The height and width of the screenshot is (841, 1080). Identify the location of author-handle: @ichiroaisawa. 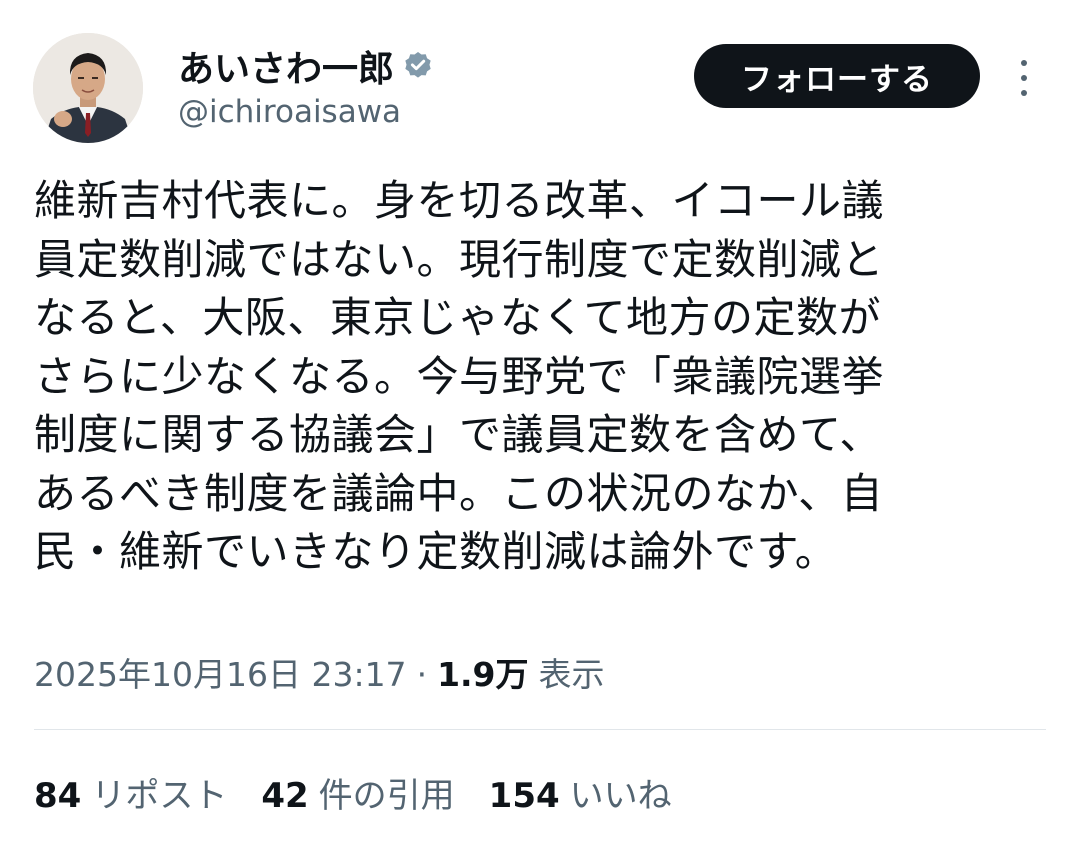
(289, 112).